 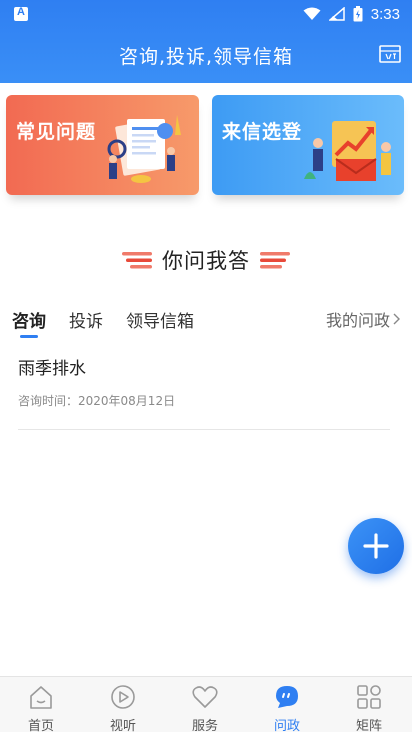 I want to click on tab-consult: 咨询, so click(x=29, y=319).